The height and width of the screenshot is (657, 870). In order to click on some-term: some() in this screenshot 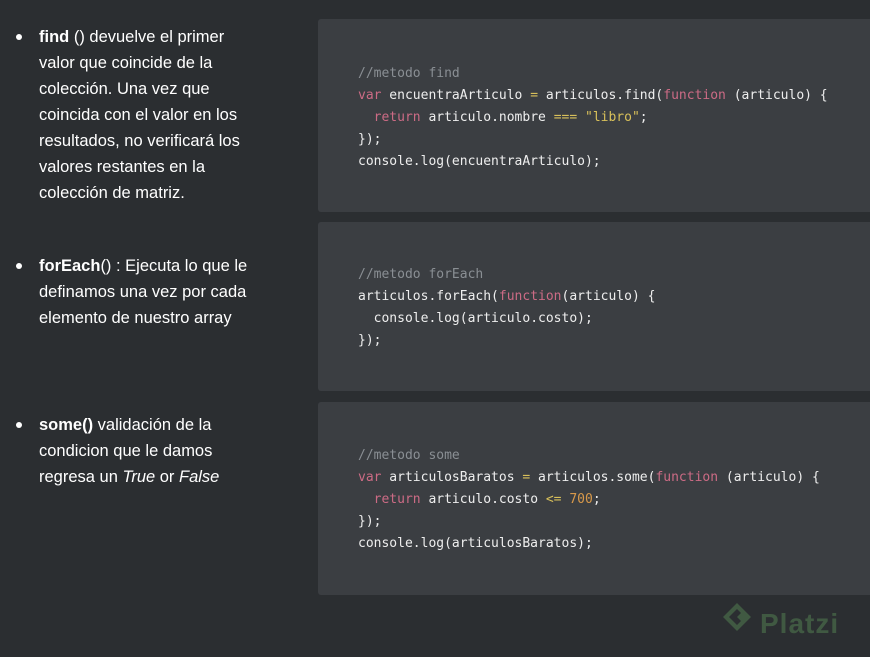, I will do `click(66, 425)`.